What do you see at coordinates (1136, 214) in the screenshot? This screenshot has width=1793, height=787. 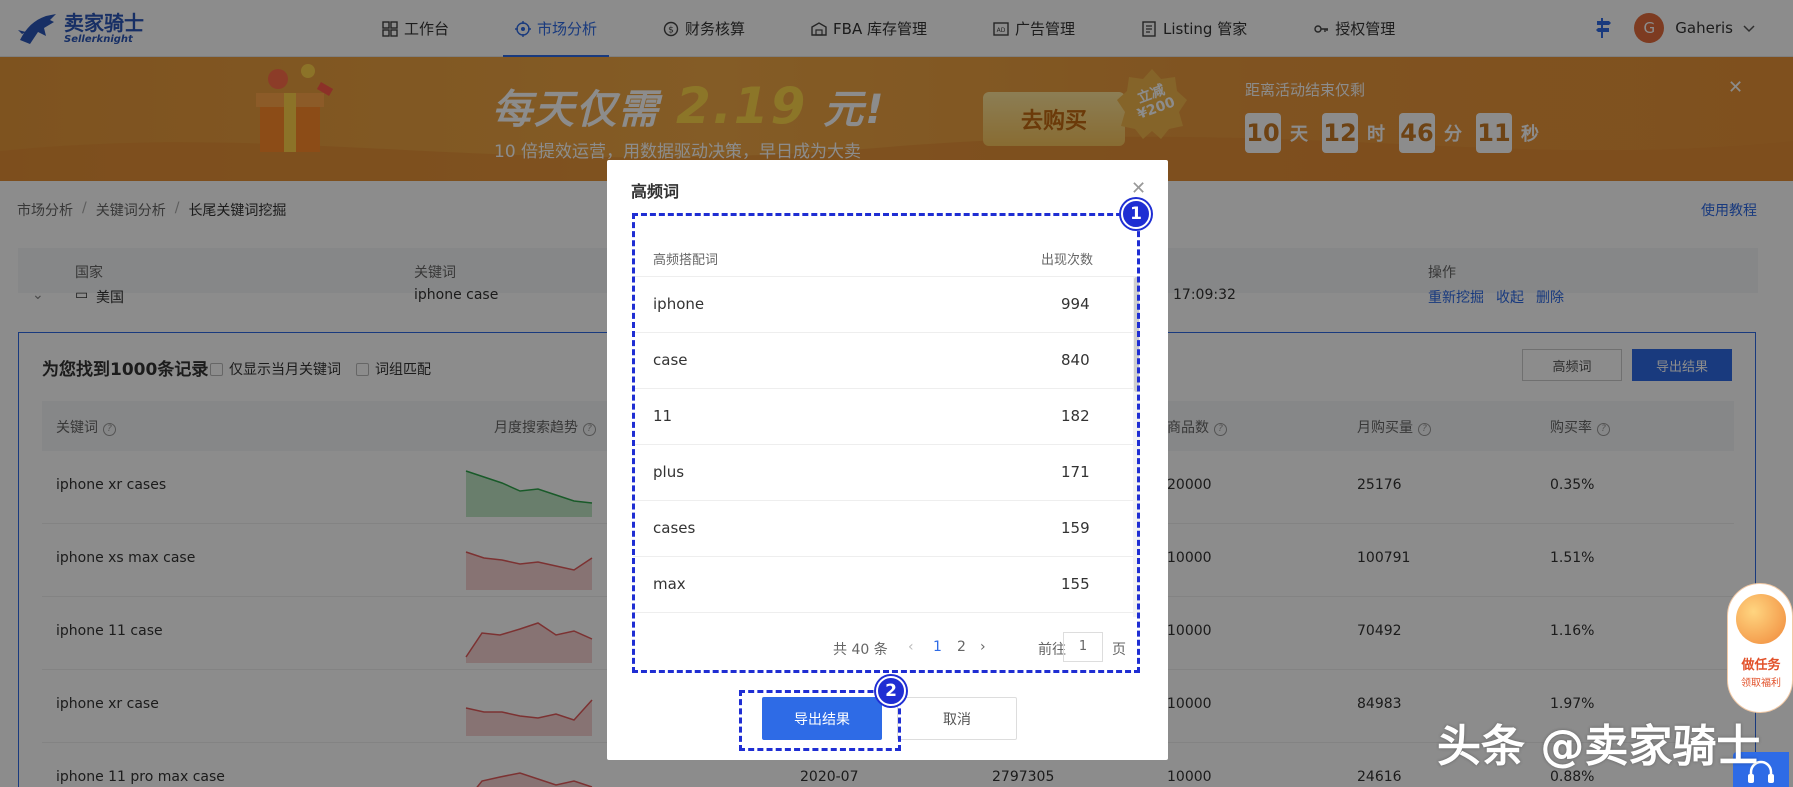 I see `annotation-badge-1: 1` at bounding box center [1136, 214].